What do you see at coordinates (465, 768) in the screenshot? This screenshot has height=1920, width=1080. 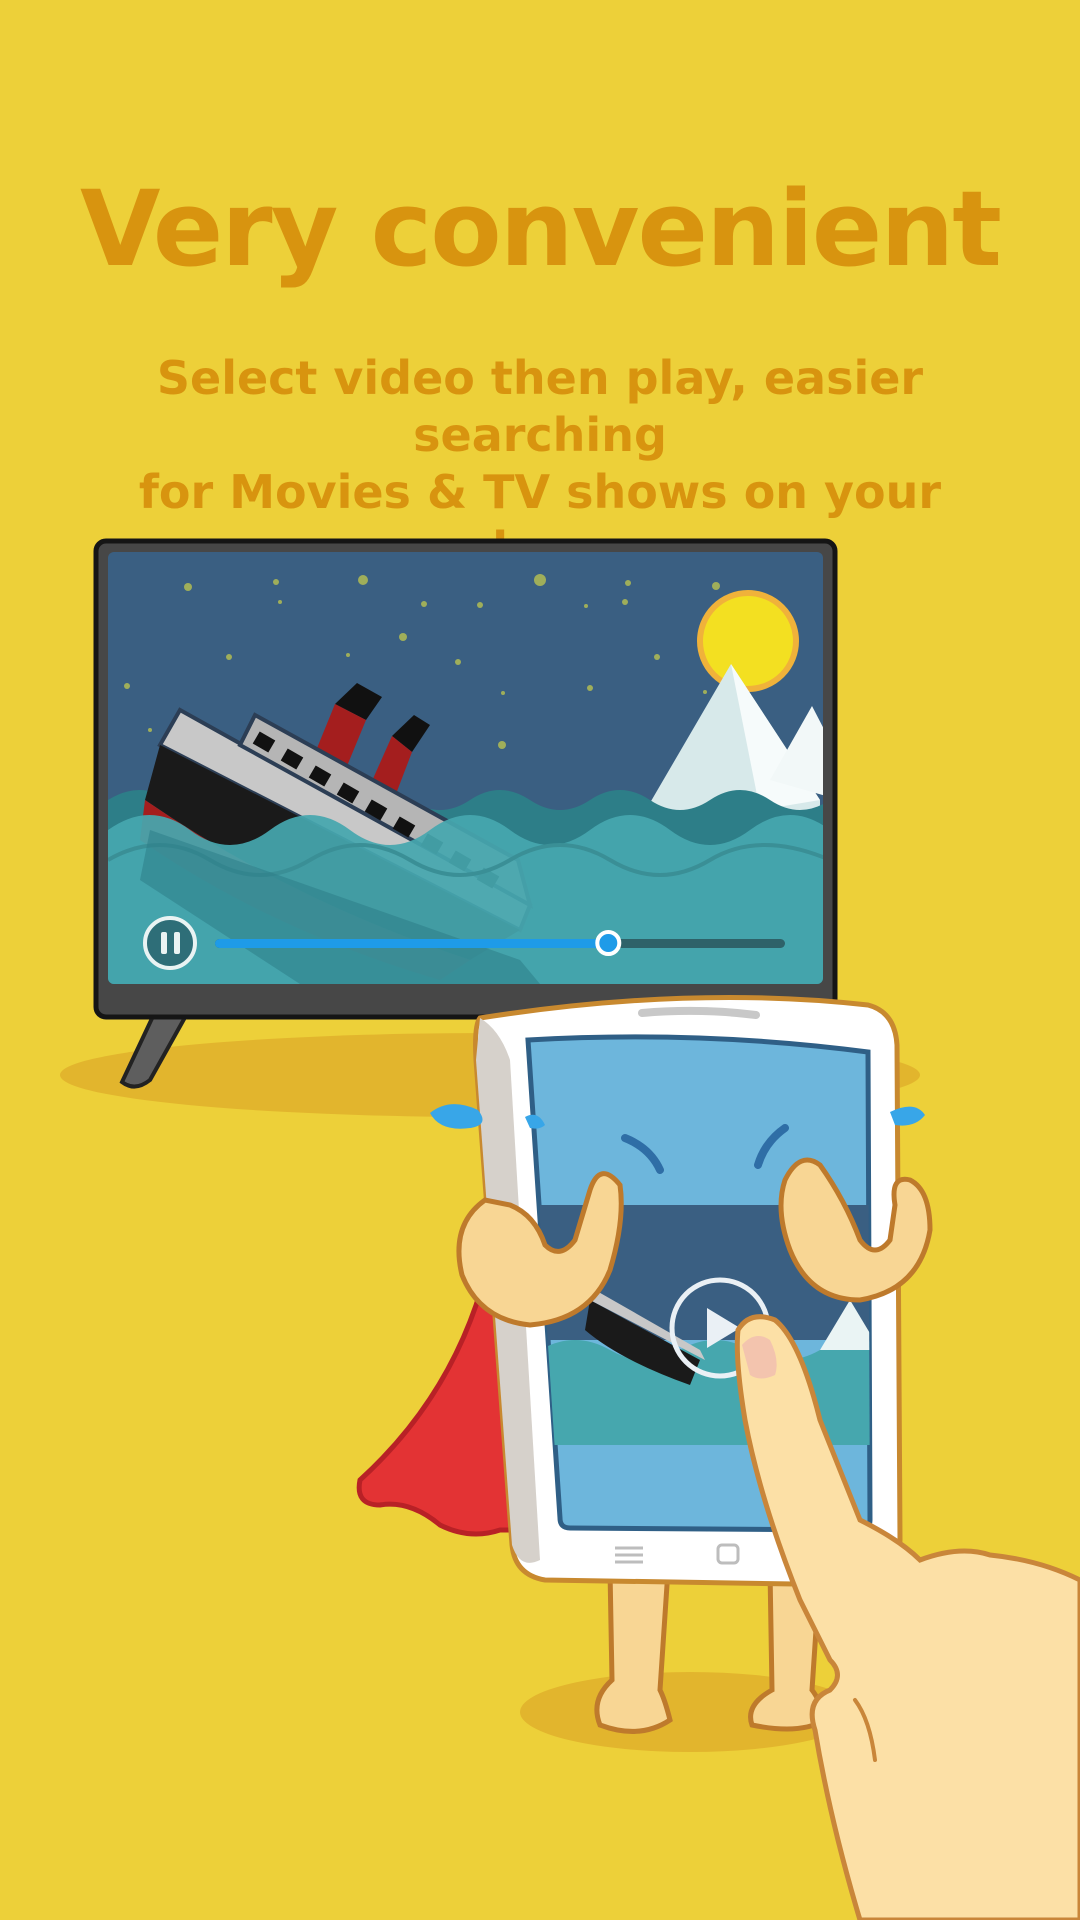 I see `tv-screen` at bounding box center [465, 768].